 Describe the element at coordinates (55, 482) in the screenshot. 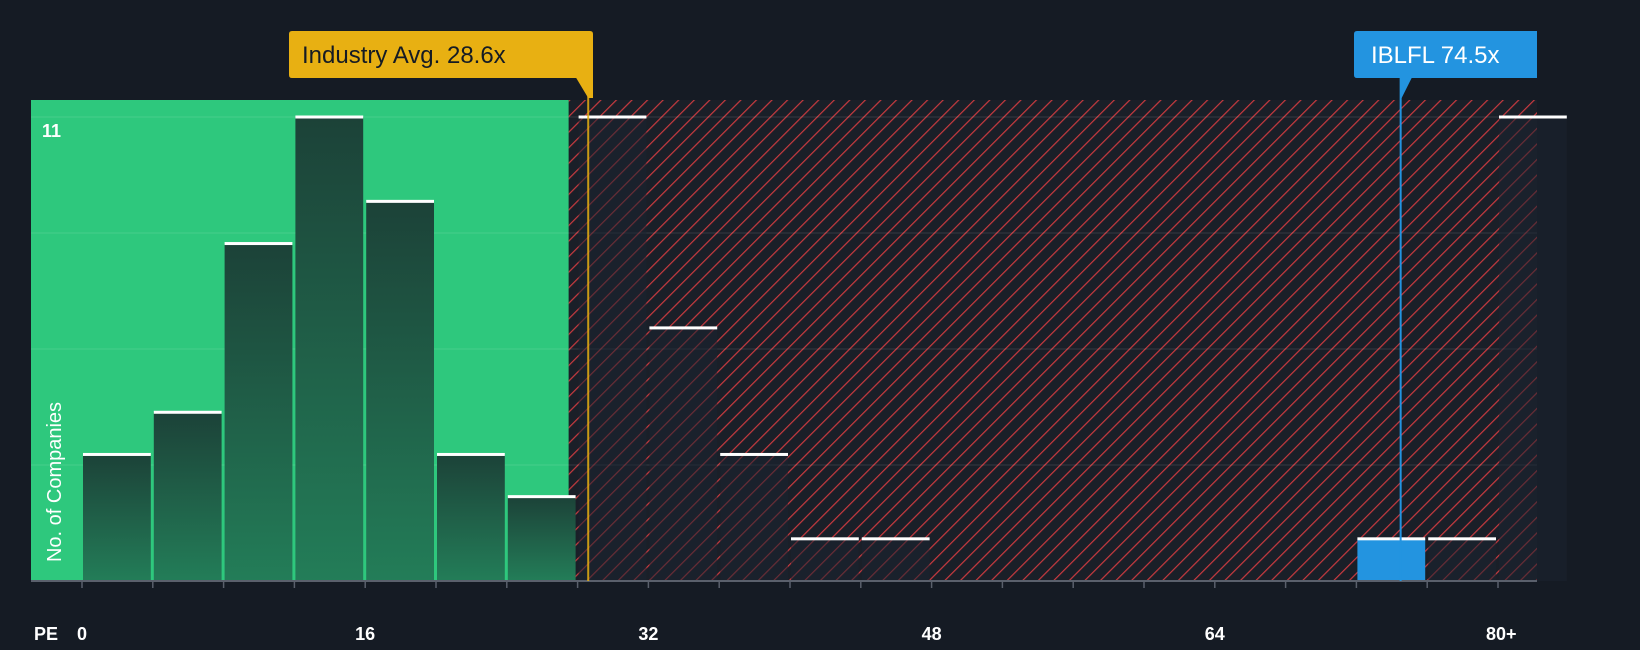

I see `y-axis-label: No. of Companies` at that location.